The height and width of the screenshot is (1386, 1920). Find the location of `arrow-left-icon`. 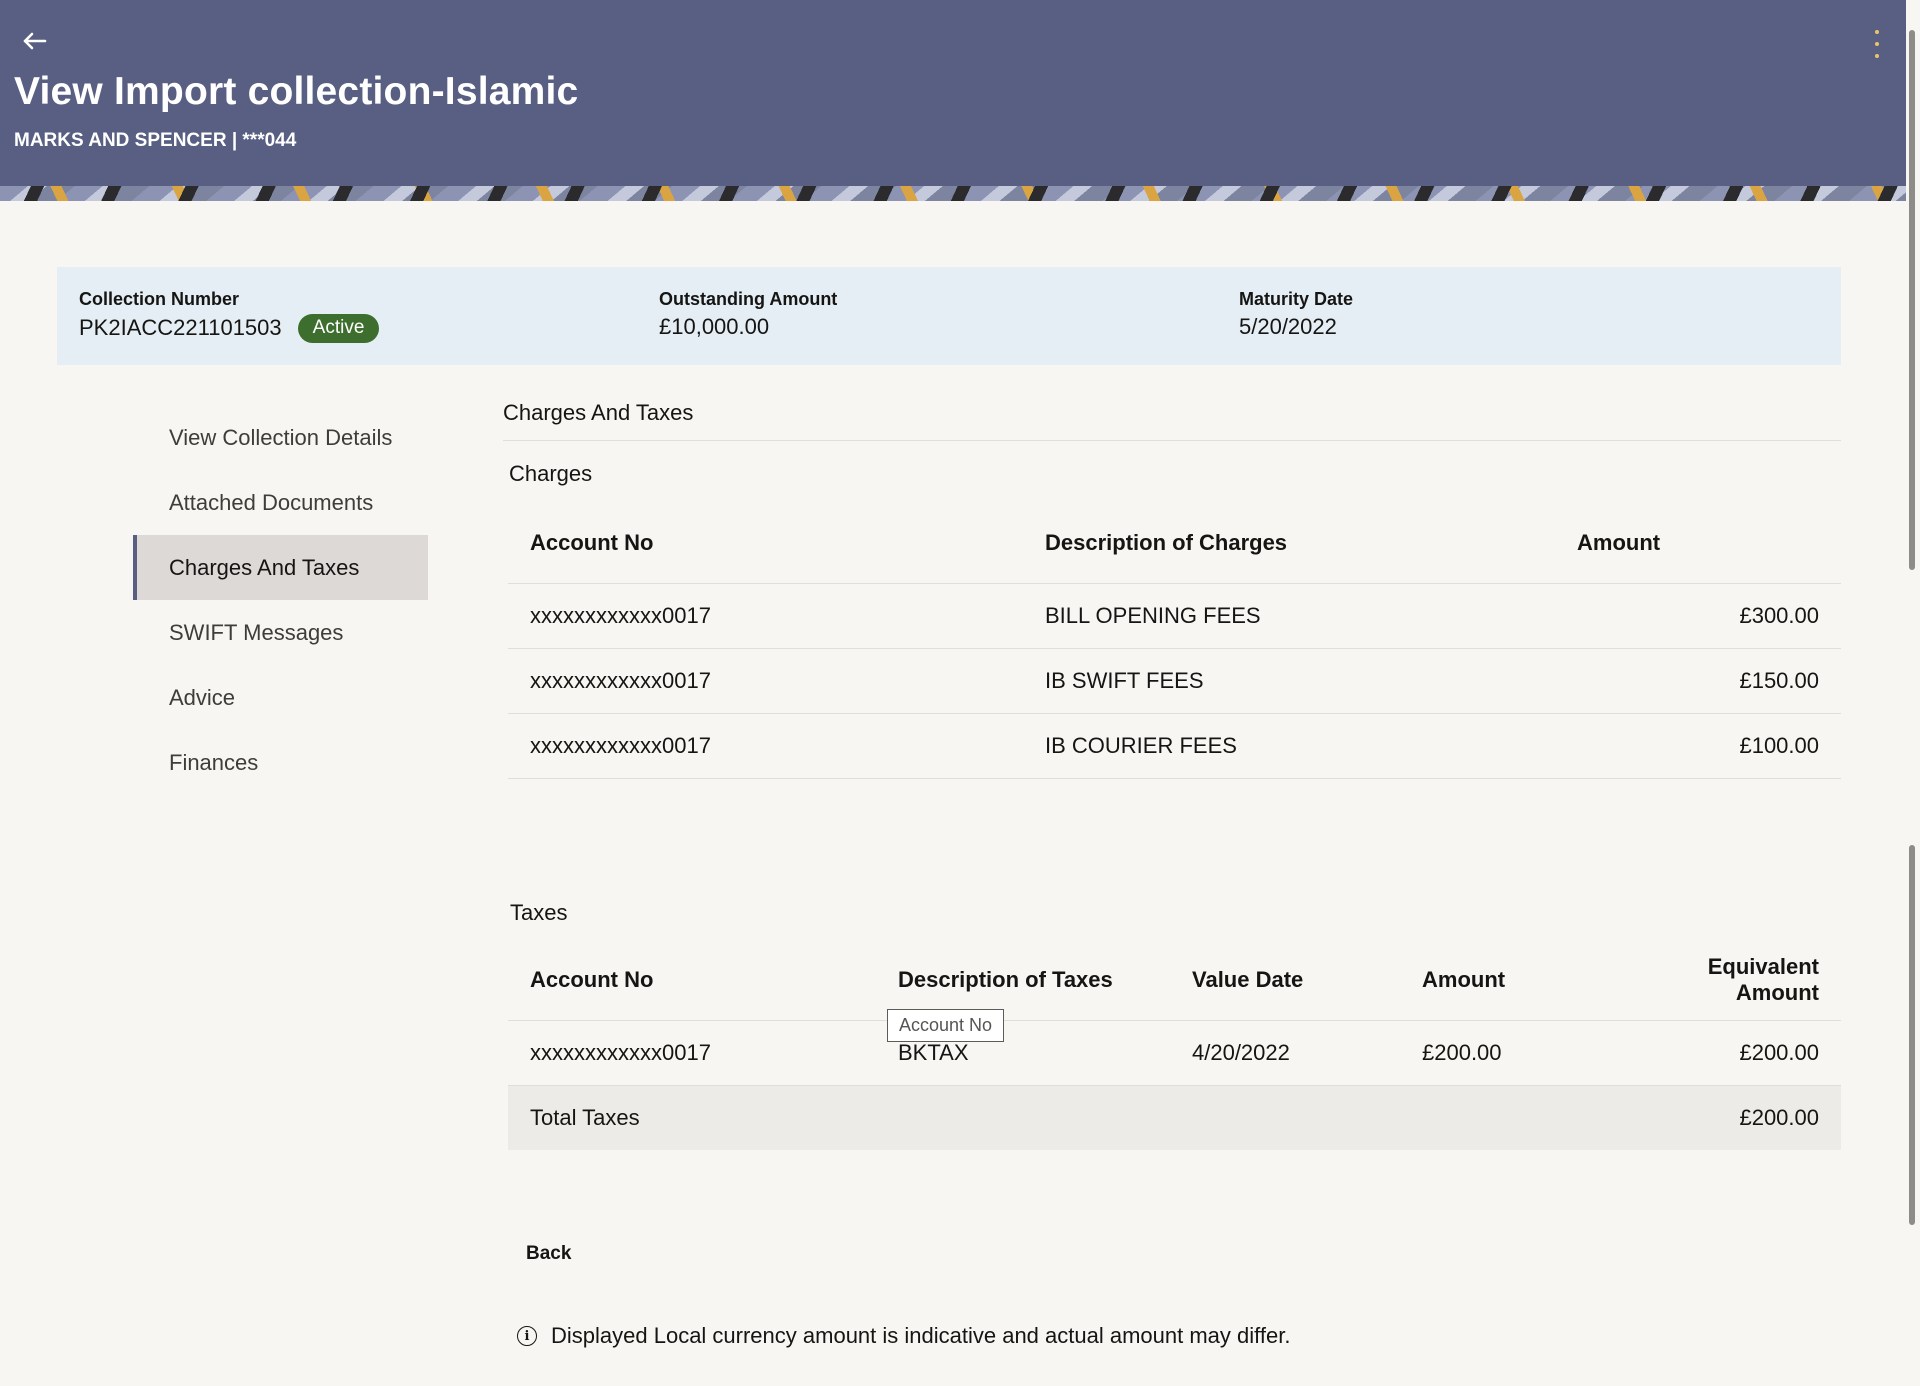

arrow-left-icon is located at coordinates (38, 44).